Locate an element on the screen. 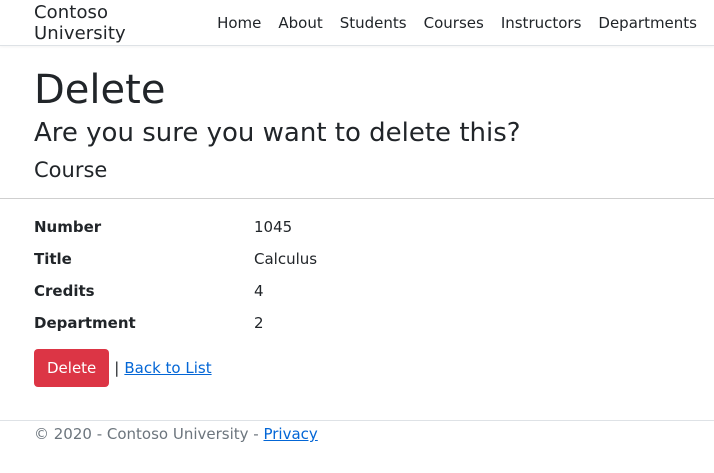 The image size is (714, 473). value-department: 2 is located at coordinates (259, 323).